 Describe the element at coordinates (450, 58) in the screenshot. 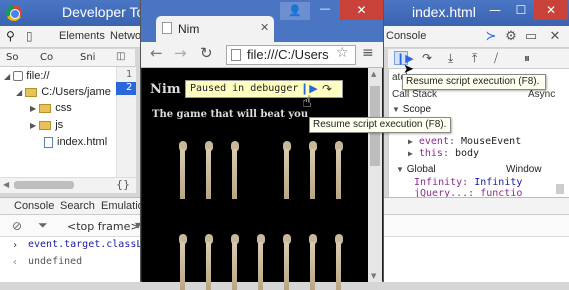

I see `step-into-icon: ⤓` at that location.